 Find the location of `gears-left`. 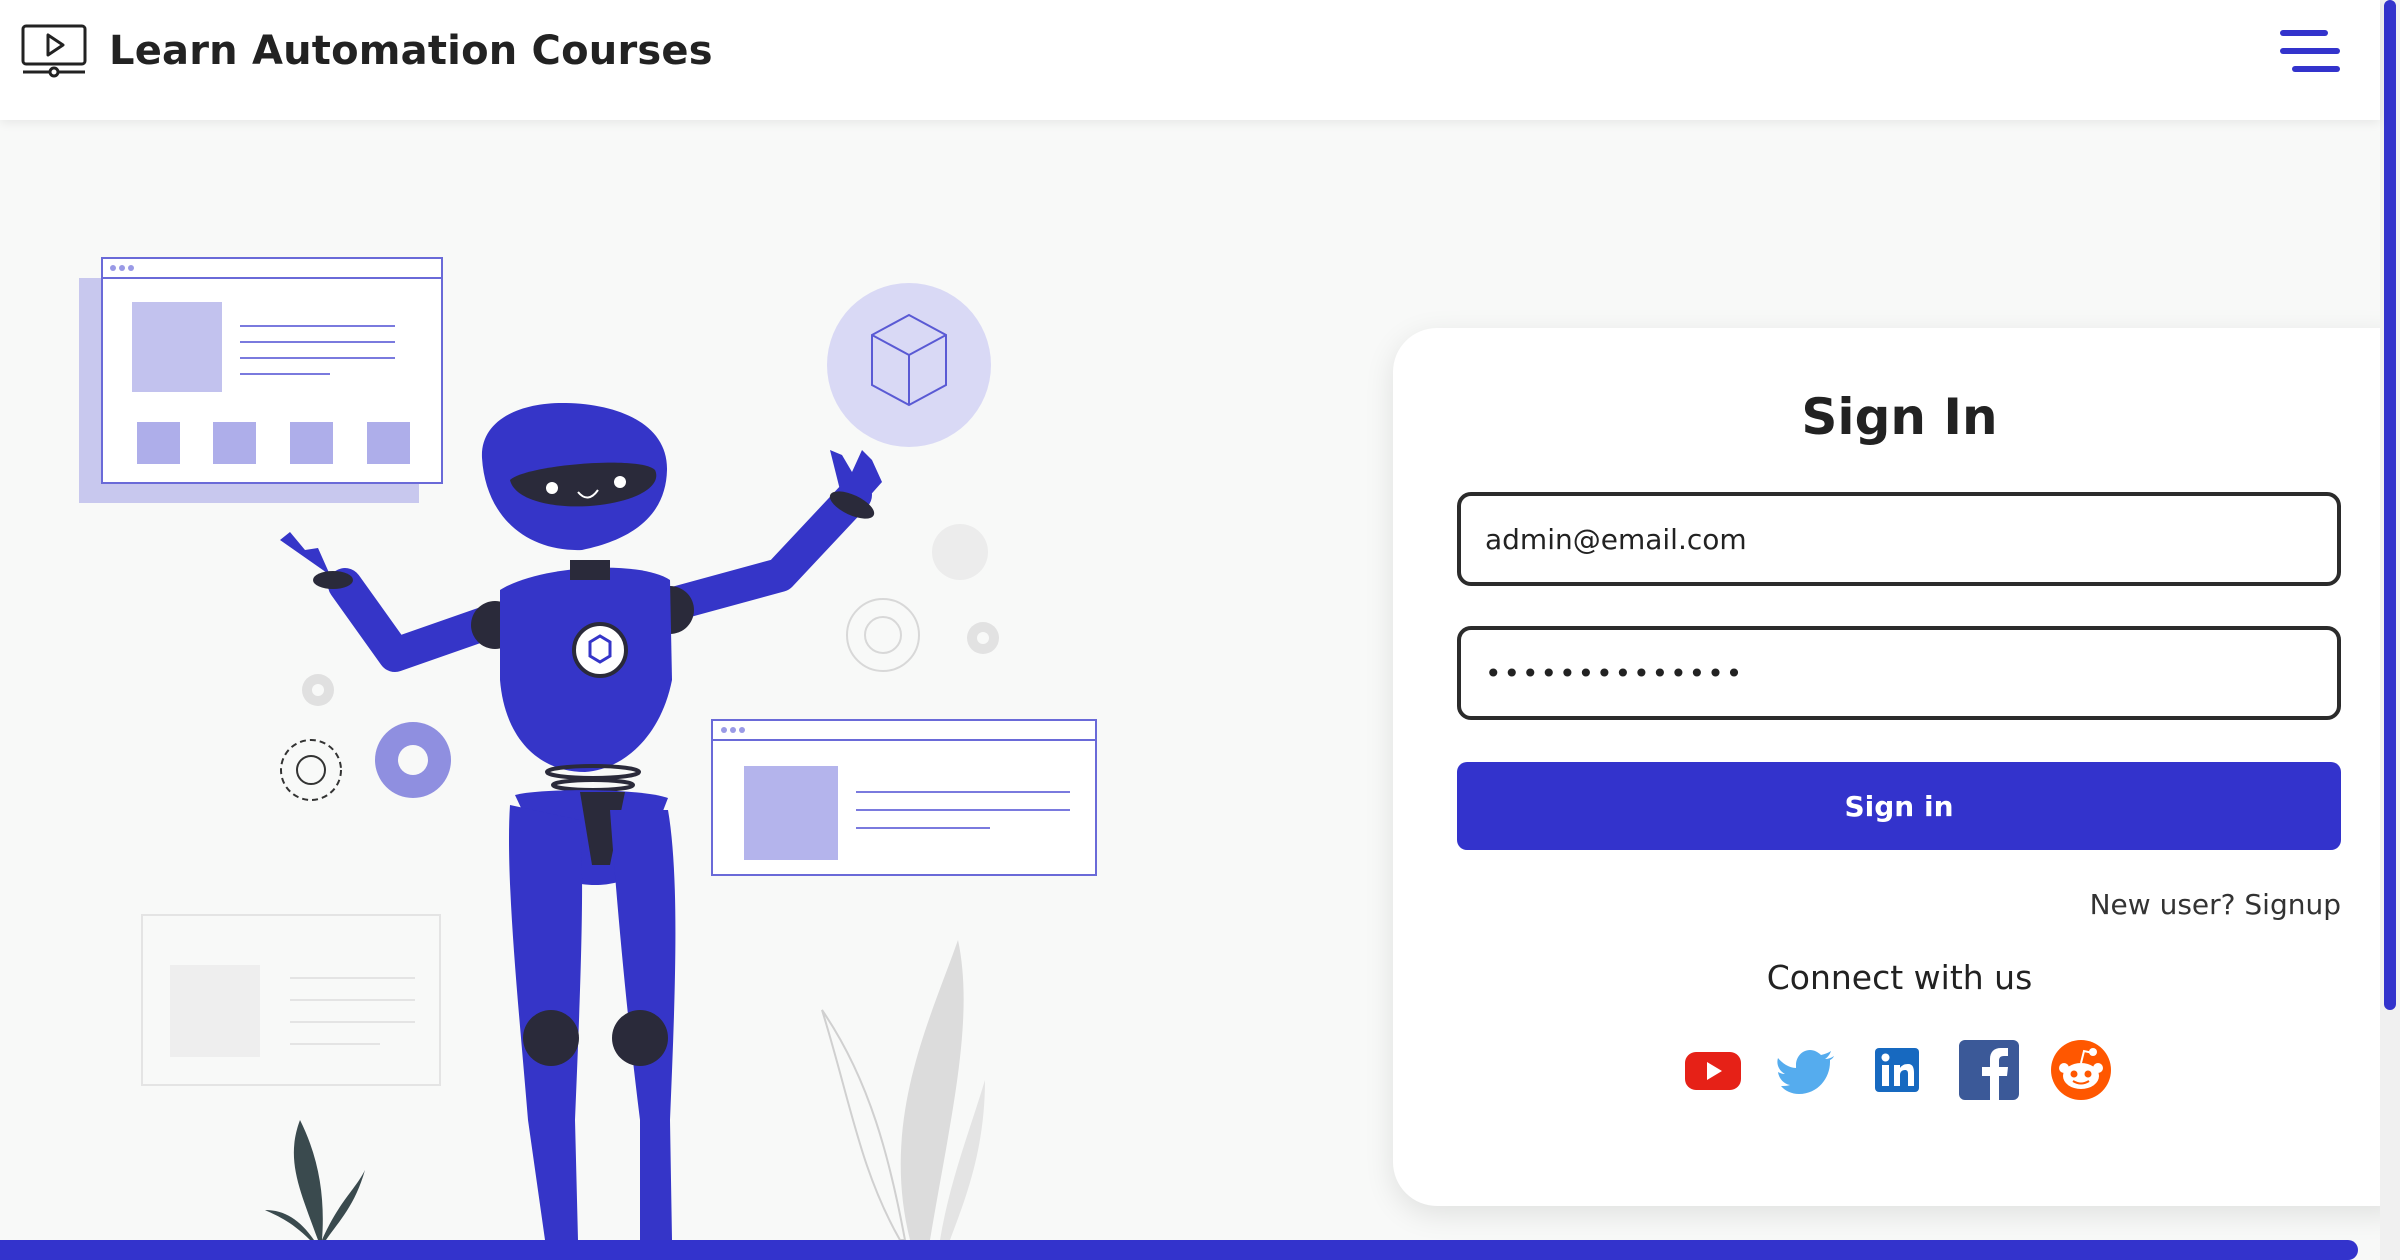

gears-left is located at coordinates (365, 737).